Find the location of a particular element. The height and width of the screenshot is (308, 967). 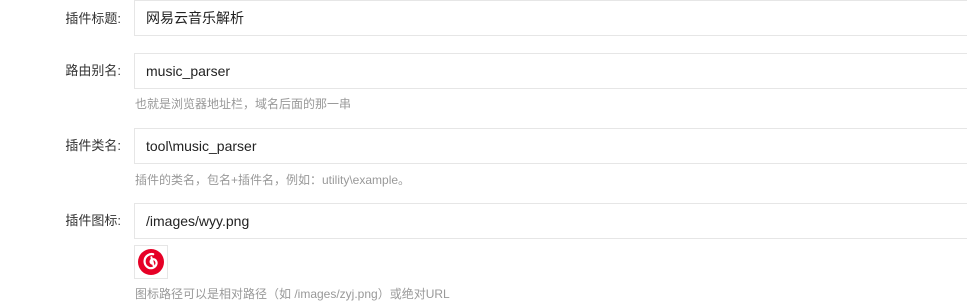

plugin-title-label: 插件标题: is located at coordinates (93, 18).